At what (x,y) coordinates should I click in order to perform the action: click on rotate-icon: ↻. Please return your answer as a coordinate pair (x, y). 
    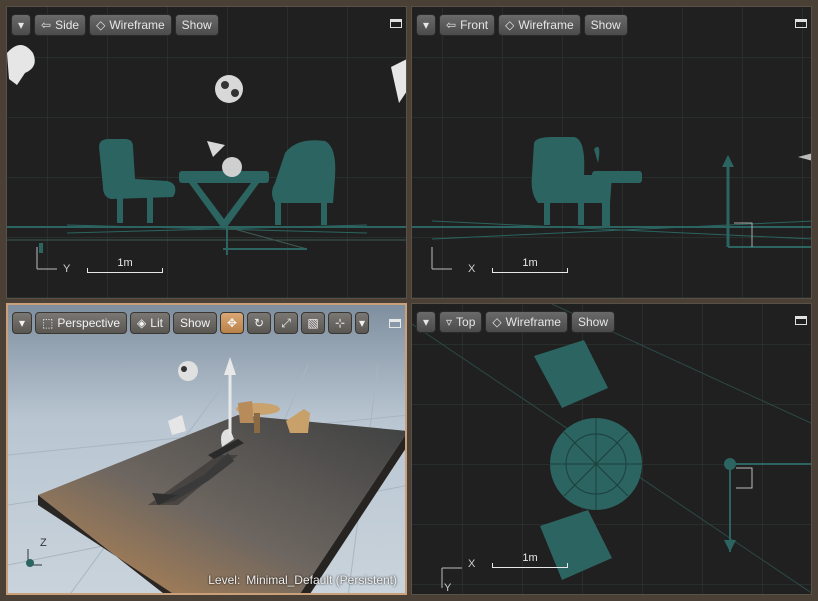
    Looking at the image, I should click on (259, 323).